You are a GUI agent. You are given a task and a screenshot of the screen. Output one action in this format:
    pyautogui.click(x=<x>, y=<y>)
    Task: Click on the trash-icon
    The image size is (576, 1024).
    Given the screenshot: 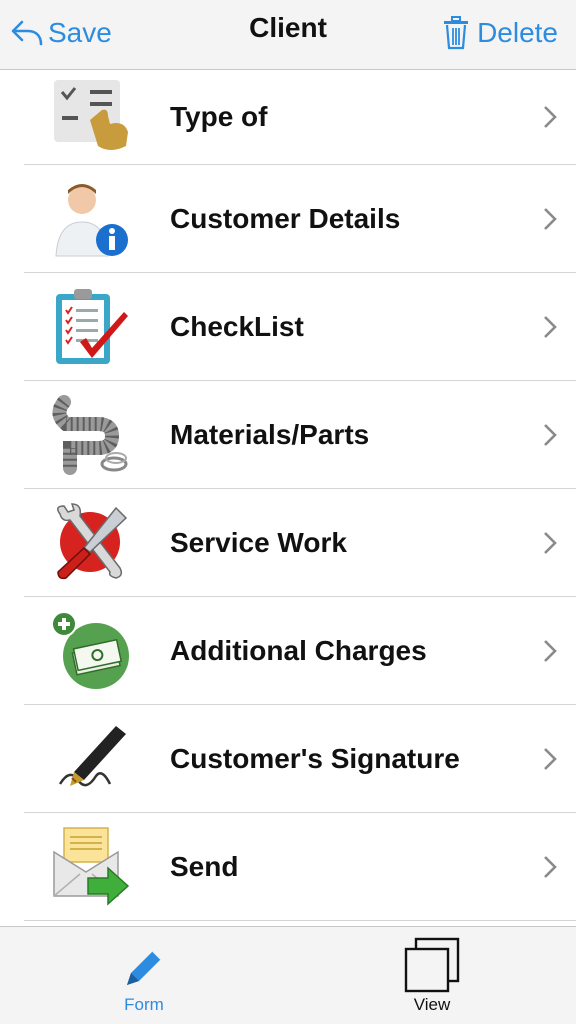 What is the action you would take?
    pyautogui.click(x=456, y=33)
    